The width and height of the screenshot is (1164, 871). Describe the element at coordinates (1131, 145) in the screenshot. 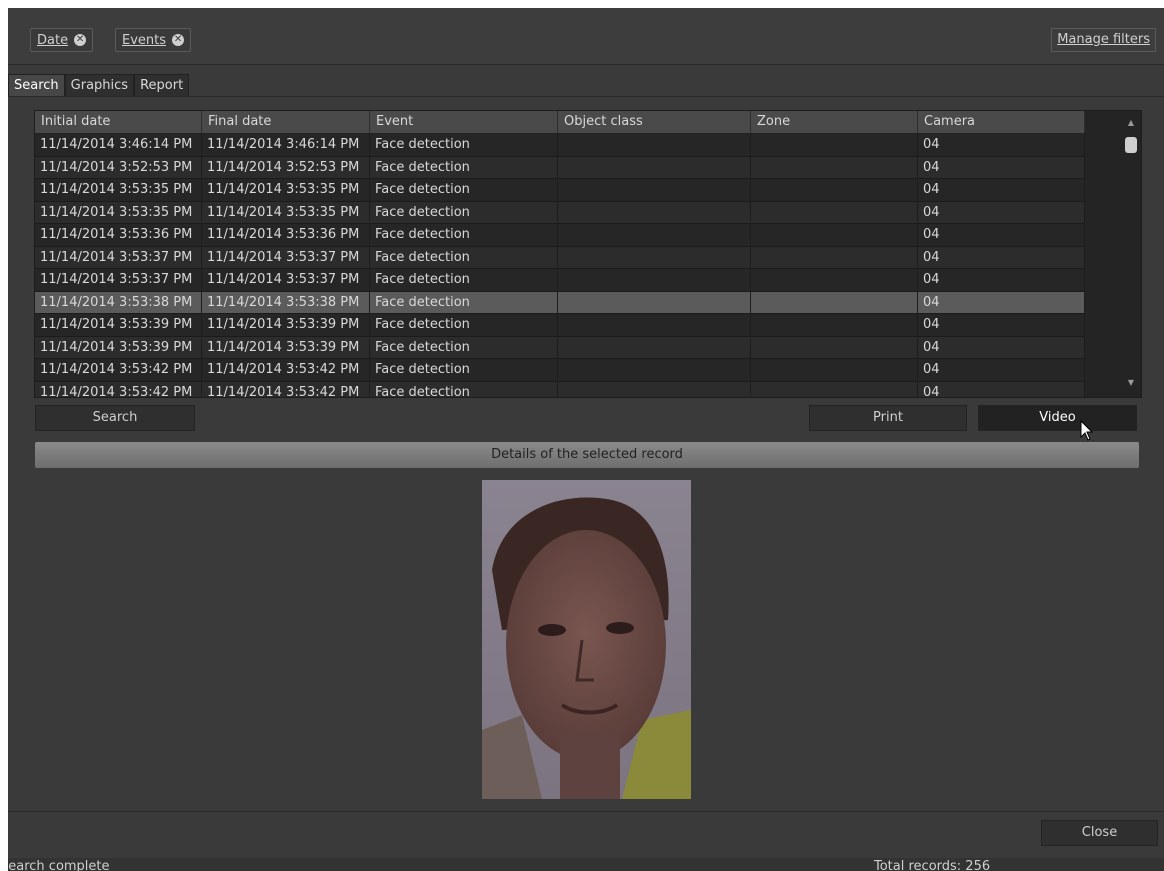

I see `scrollbar-thumb` at that location.